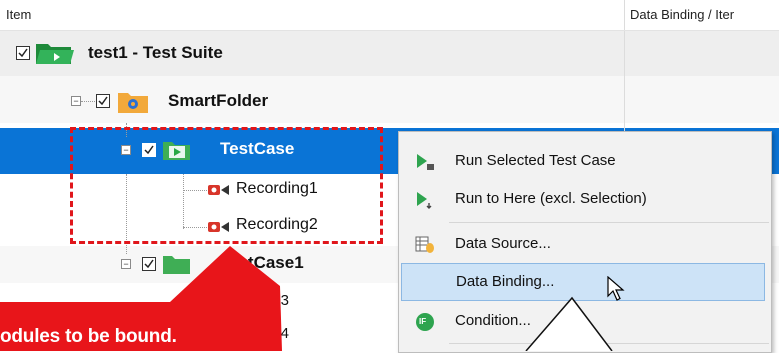 The width and height of the screenshot is (779, 353). Describe the element at coordinates (155, 52) in the screenshot. I see `suite-label: test1 - Test Suite` at that location.